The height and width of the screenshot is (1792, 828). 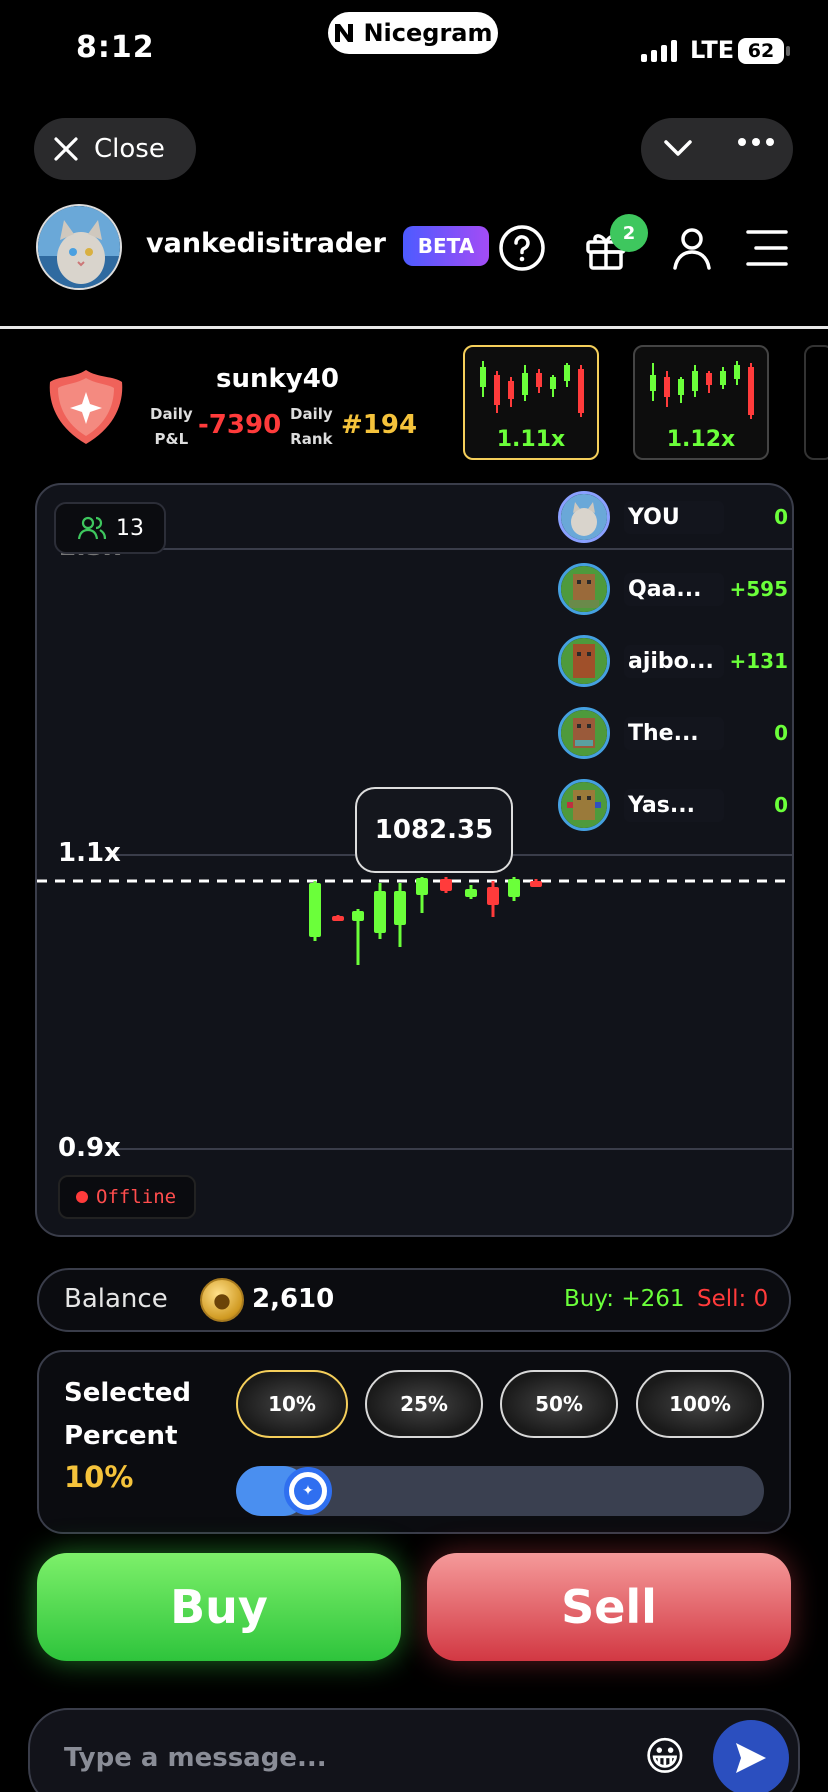 I want to click on pnl-label: Daily P&L, so click(x=171, y=426).